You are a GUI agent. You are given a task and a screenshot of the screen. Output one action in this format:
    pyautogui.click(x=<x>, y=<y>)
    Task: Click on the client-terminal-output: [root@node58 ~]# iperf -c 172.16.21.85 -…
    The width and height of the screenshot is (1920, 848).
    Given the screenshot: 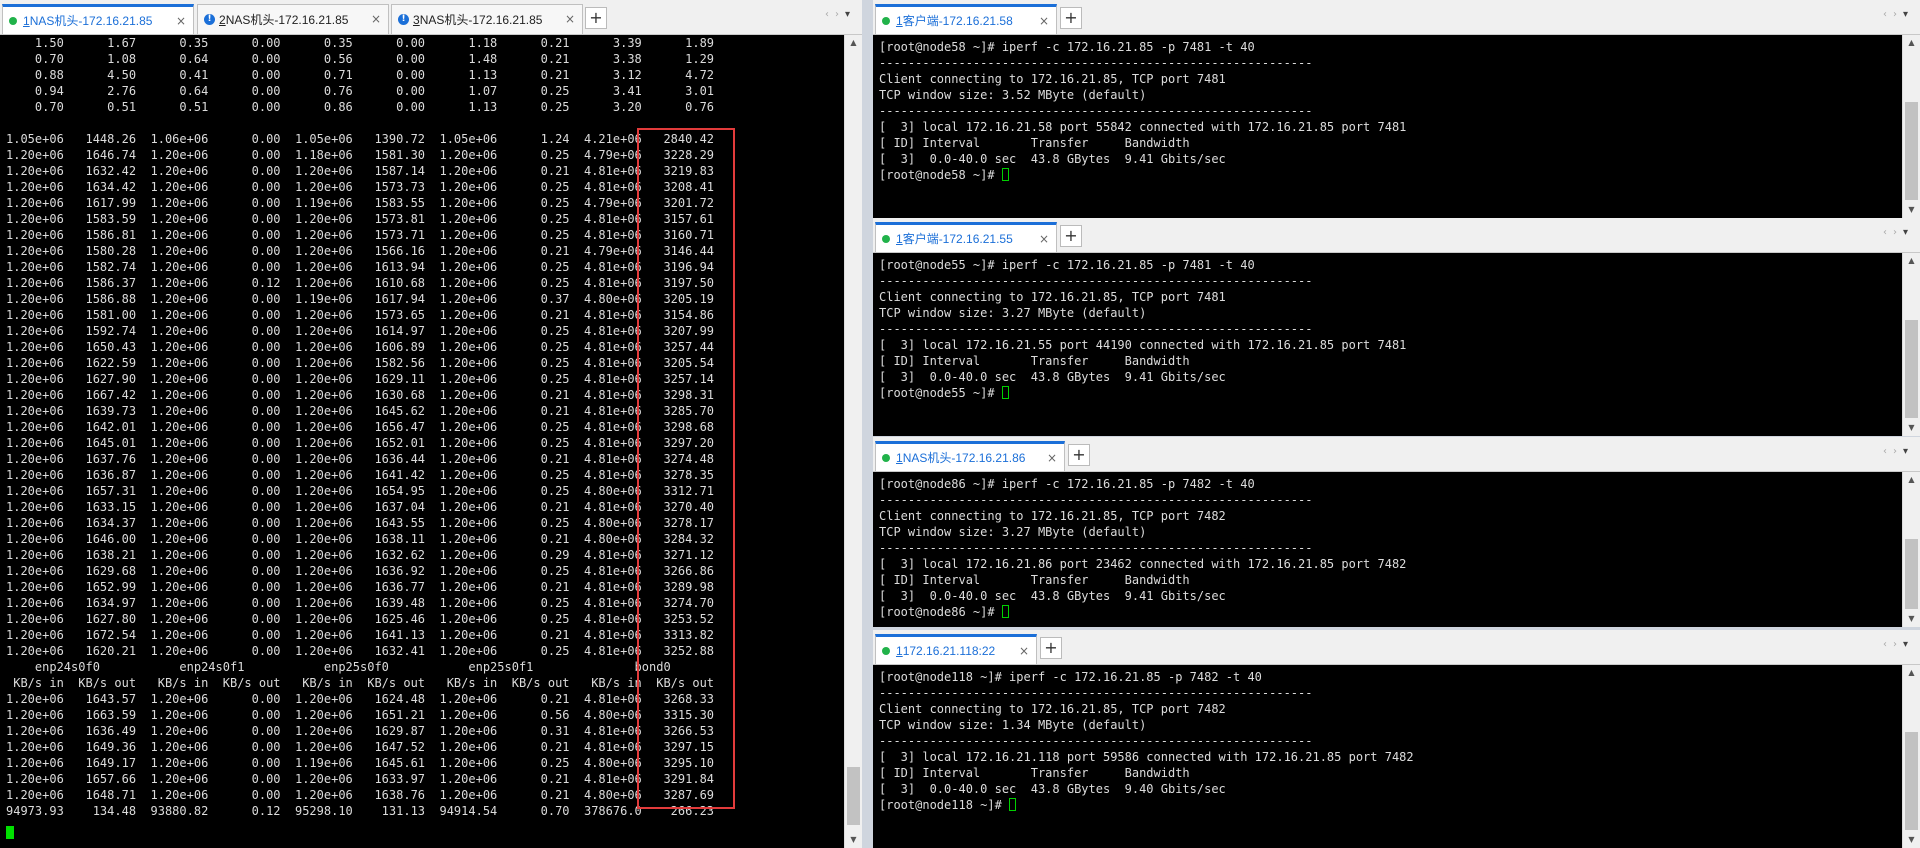 What is the action you would take?
    pyautogui.click(x=1388, y=126)
    